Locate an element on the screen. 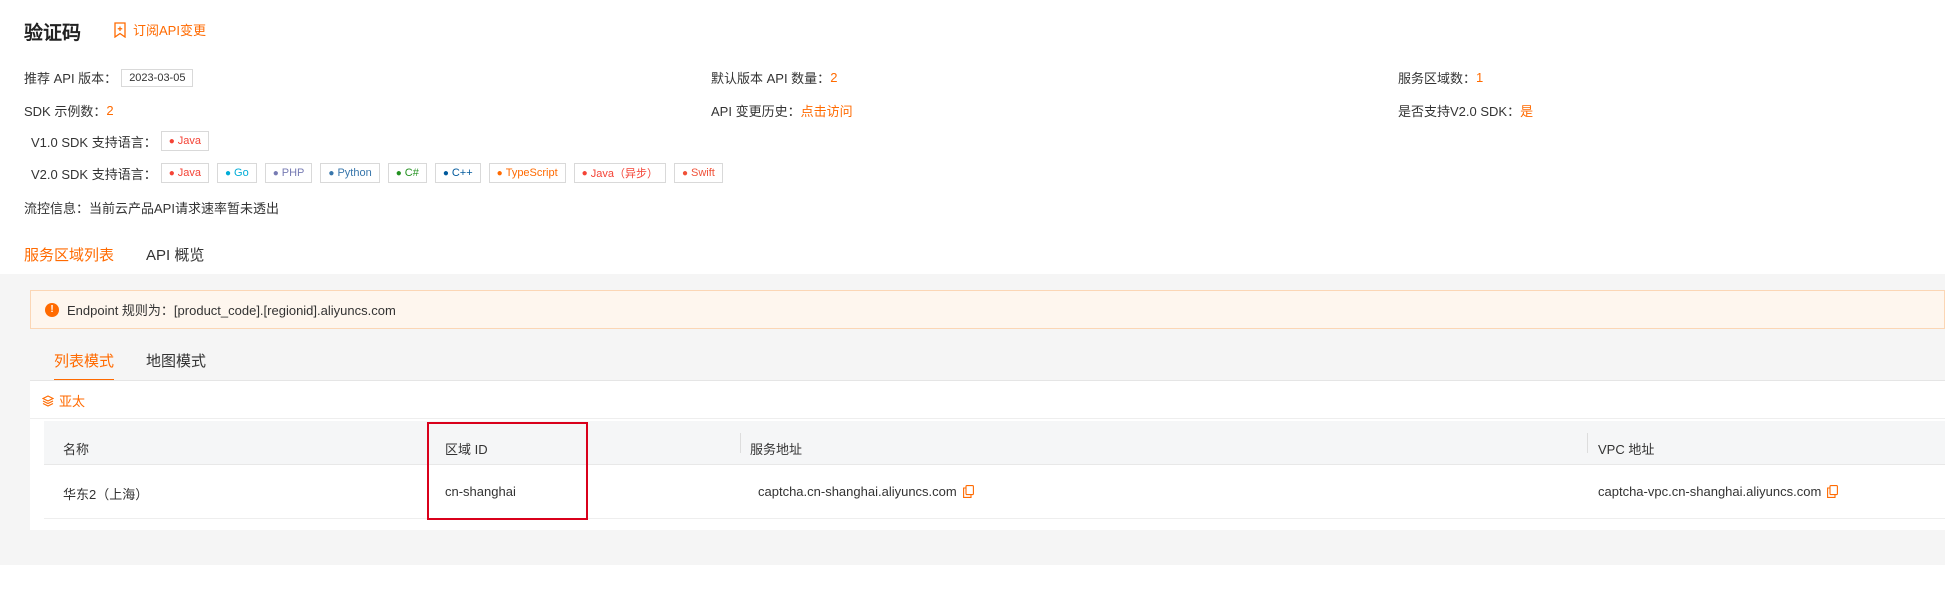  cell-region-name: 华东2（上海） is located at coordinates (106, 494).